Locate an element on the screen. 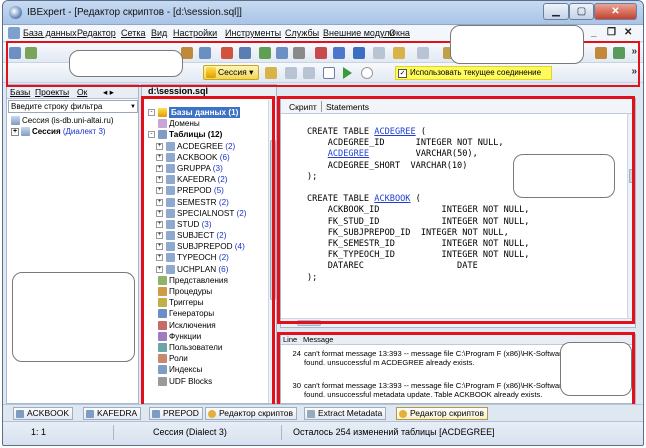  save-script-icon is located at coordinates (291, 73).